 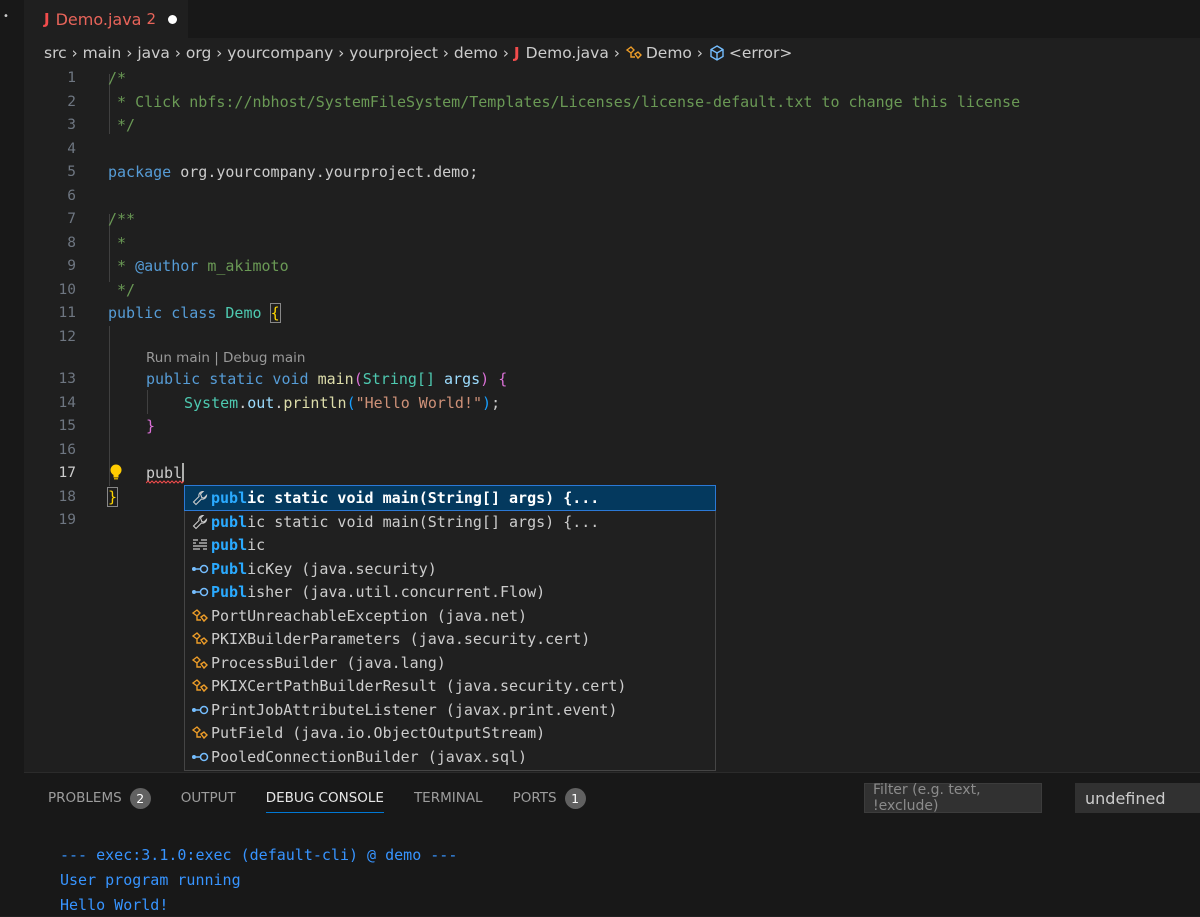 What do you see at coordinates (378, 732) in the screenshot?
I see `suggestion-label: PutField (java.io.ObjectOutputStream)` at bounding box center [378, 732].